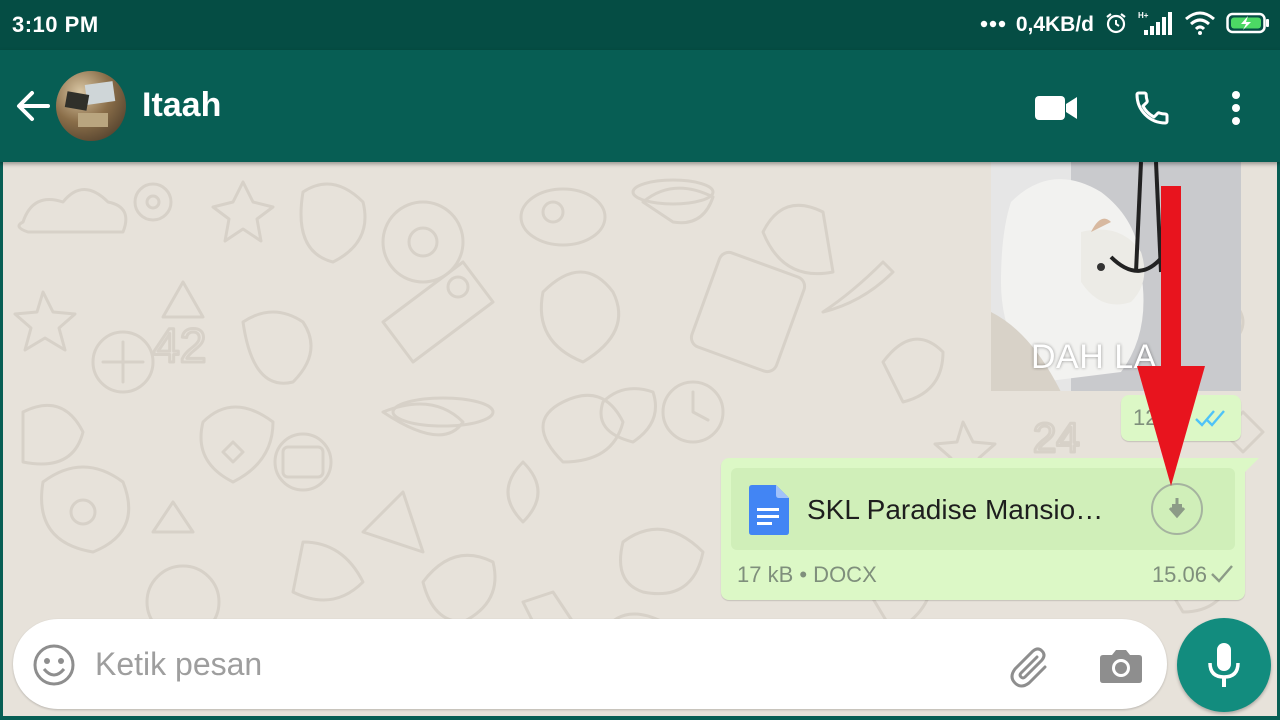 This screenshot has height=720, width=1280. I want to click on contact-name: Itaah, so click(181, 105).